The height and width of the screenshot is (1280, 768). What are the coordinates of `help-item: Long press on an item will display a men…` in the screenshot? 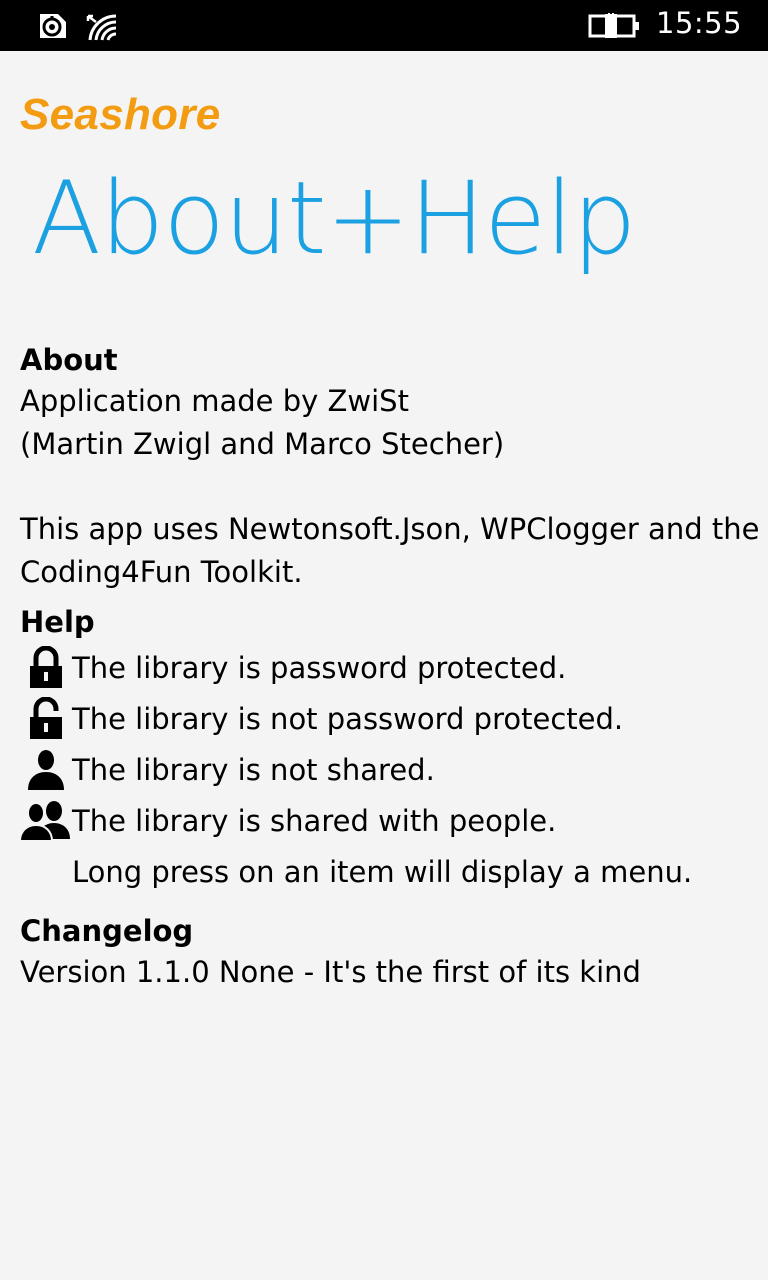 It's located at (385, 871).